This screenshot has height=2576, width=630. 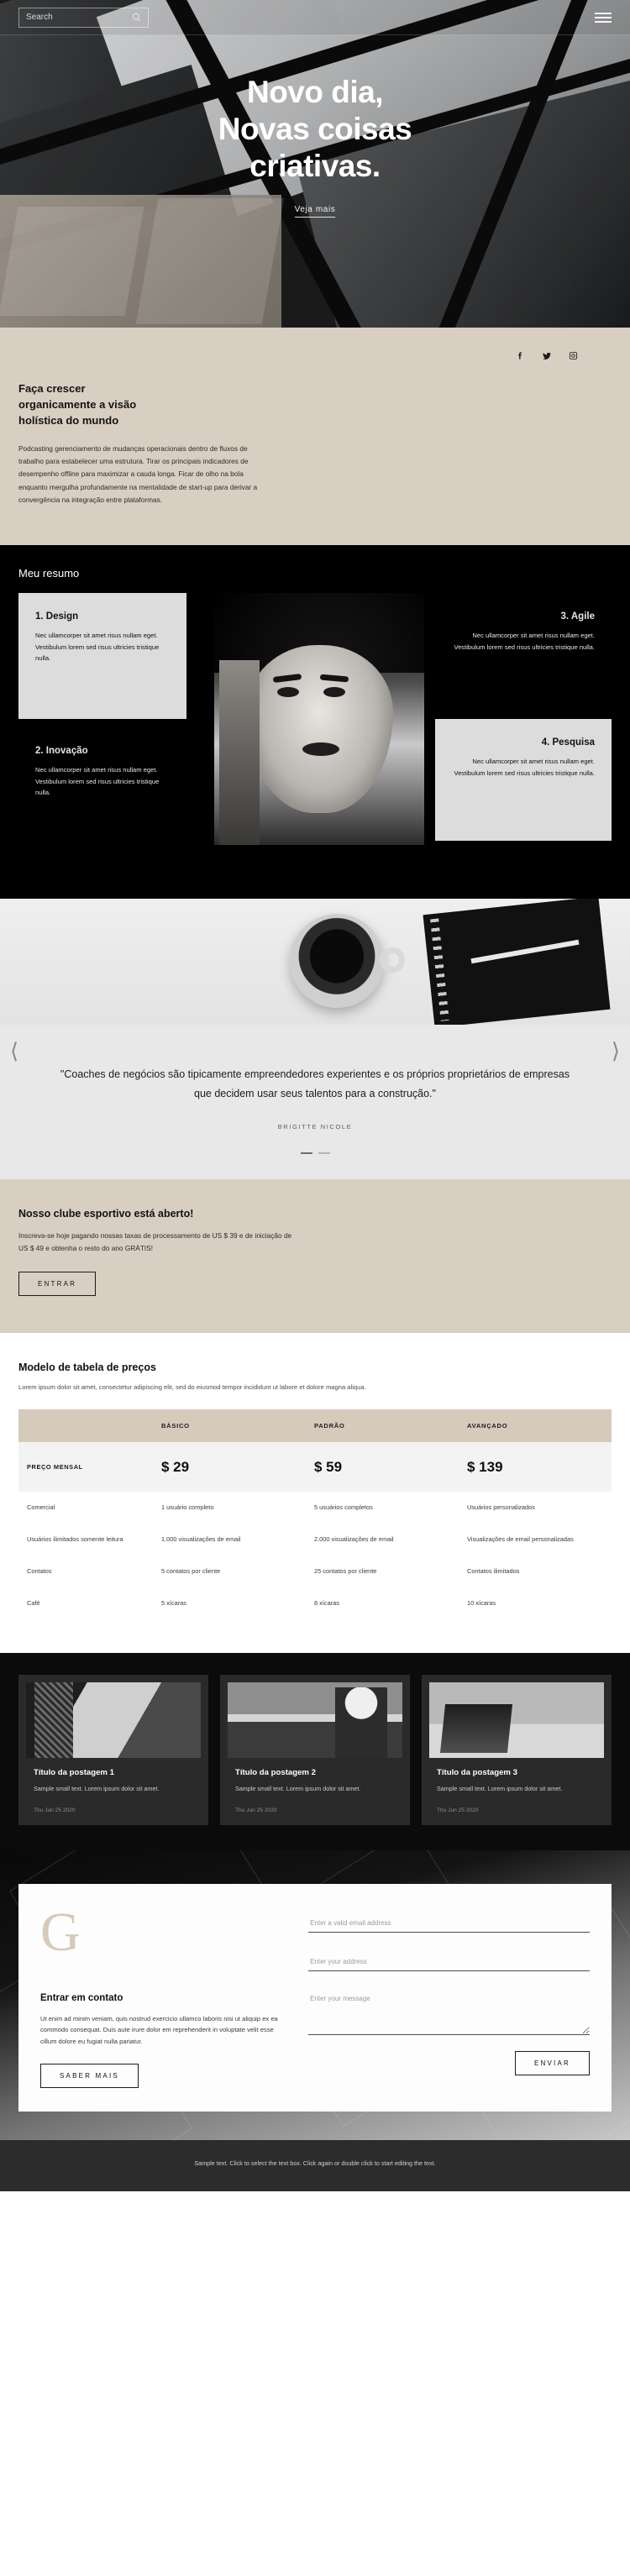 I want to click on chevron-right-icon: ⟩, so click(x=616, y=1051).